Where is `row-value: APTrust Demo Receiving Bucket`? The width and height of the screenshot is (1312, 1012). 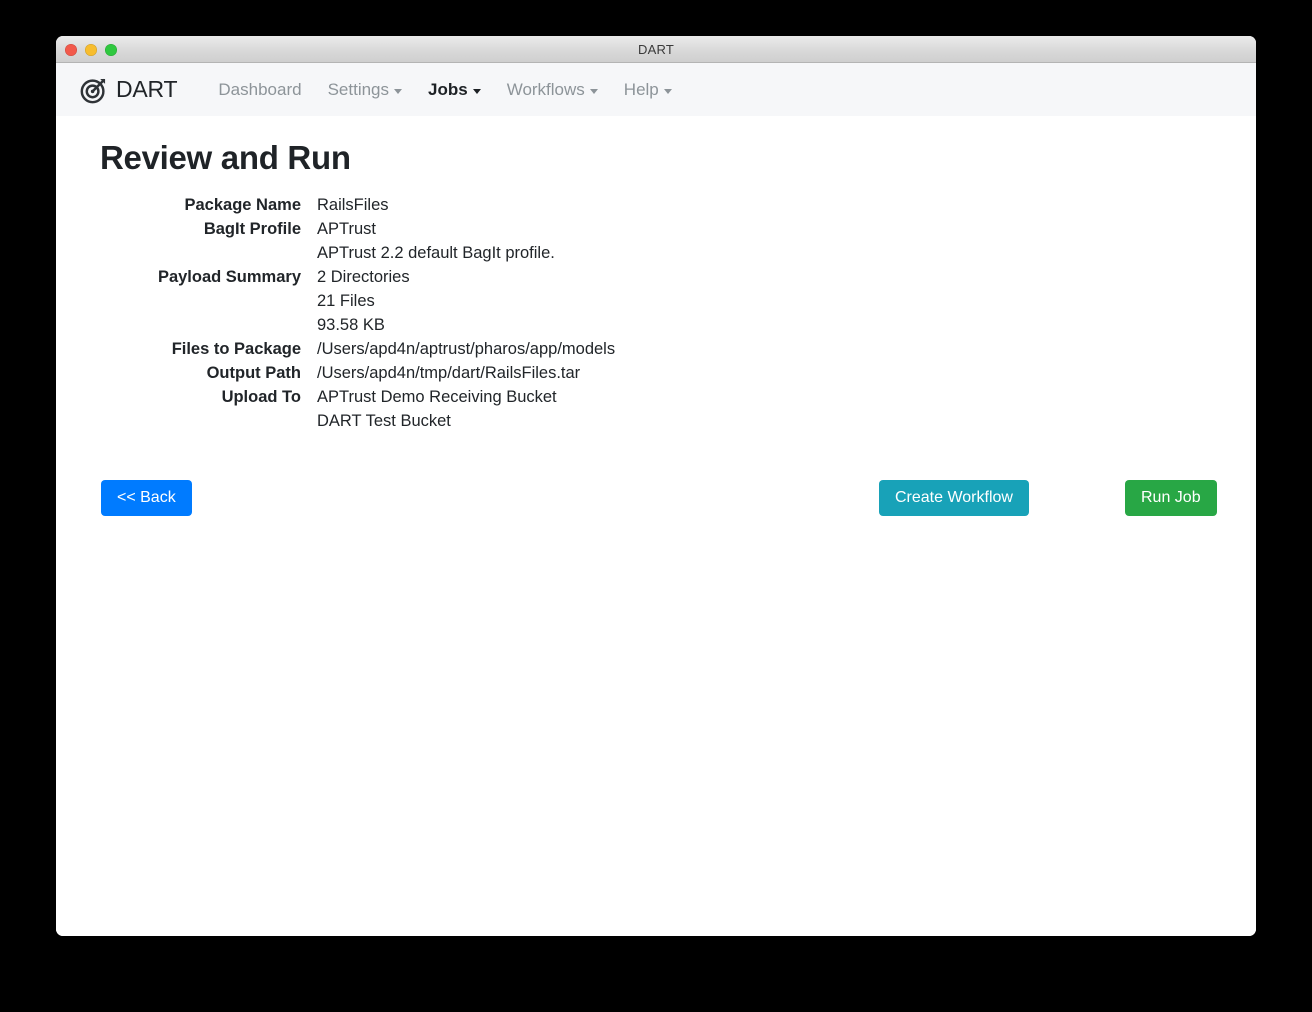
row-value: APTrust Demo Receiving Bucket is located at coordinates (437, 397).